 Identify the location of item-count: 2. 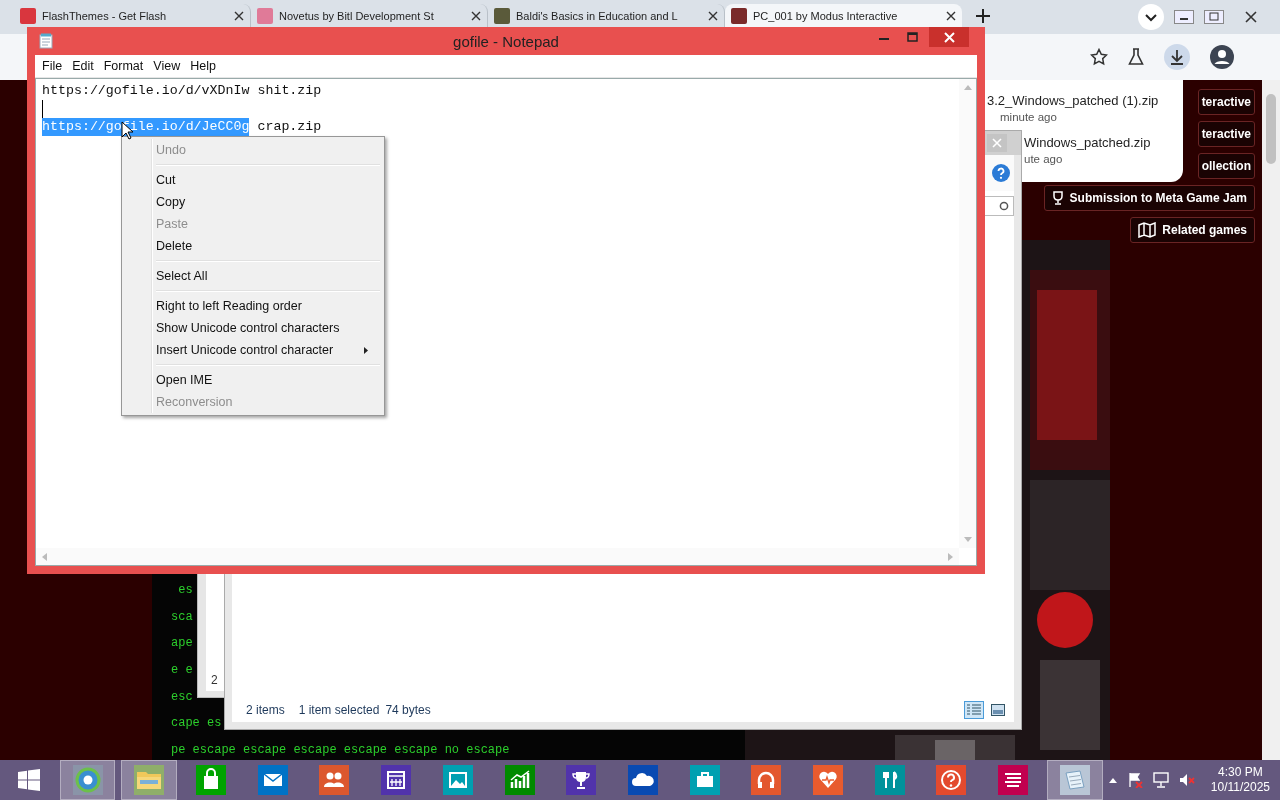
(214, 680).